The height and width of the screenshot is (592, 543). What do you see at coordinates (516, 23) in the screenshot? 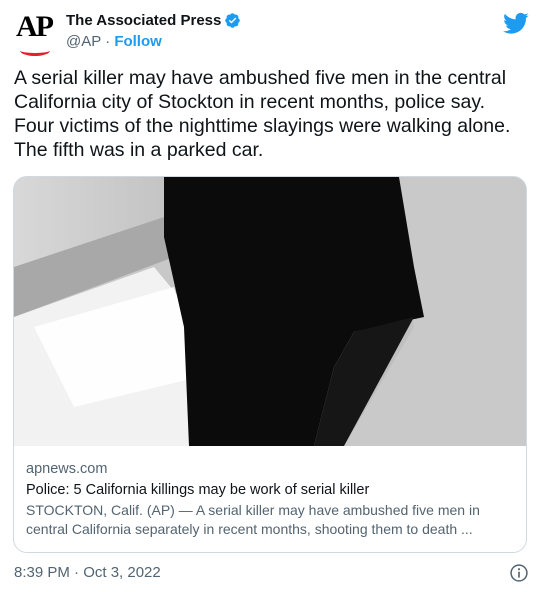
I see `twitter-bird-icon` at bounding box center [516, 23].